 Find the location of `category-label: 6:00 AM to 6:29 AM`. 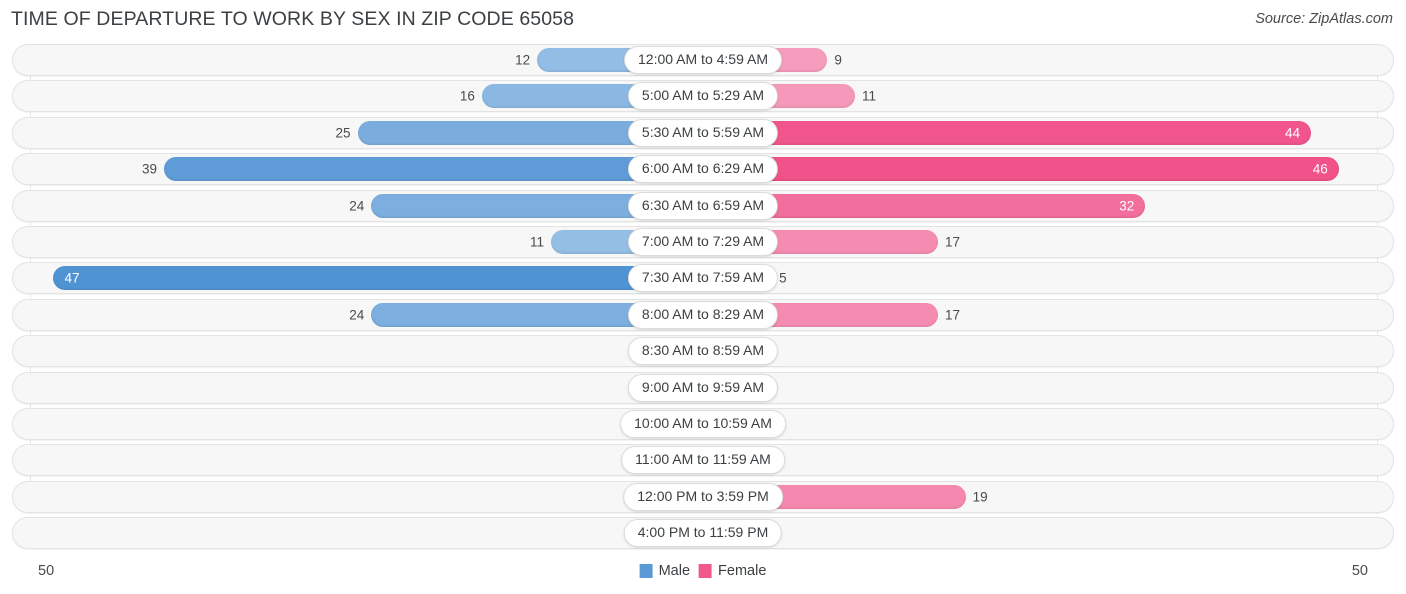

category-label: 6:00 AM to 6:29 AM is located at coordinates (703, 169).